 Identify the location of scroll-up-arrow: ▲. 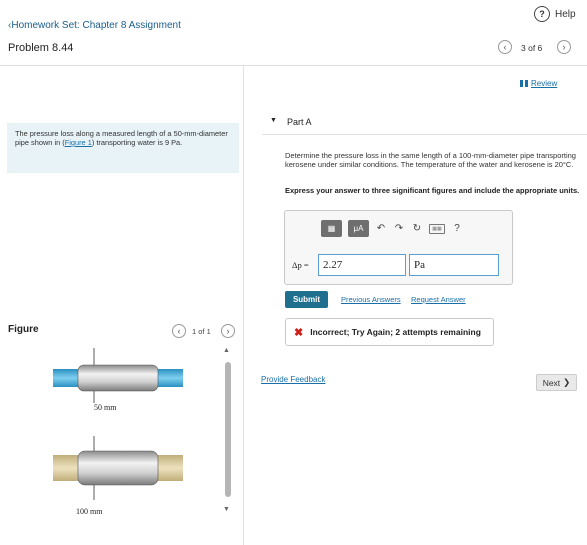
(226, 350).